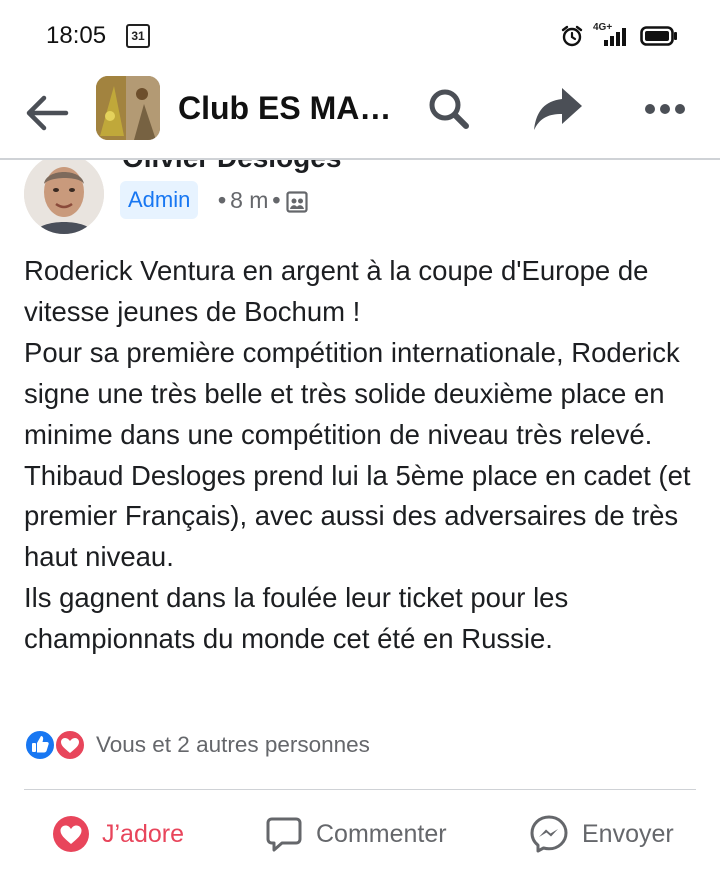 Image resolution: width=720 pixels, height=885 pixels. I want to click on audience-icon, so click(297, 202).